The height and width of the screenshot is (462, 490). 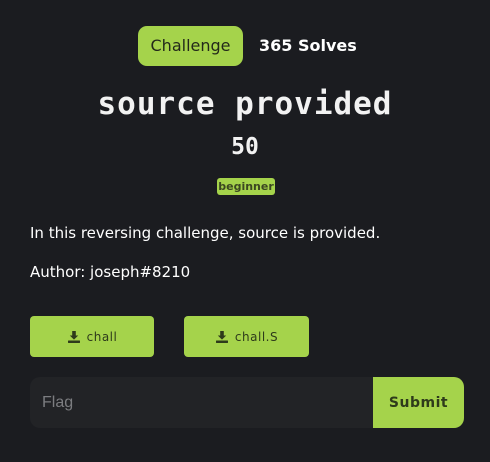 What do you see at coordinates (246, 186) in the screenshot?
I see `category-badge: beginner` at bounding box center [246, 186].